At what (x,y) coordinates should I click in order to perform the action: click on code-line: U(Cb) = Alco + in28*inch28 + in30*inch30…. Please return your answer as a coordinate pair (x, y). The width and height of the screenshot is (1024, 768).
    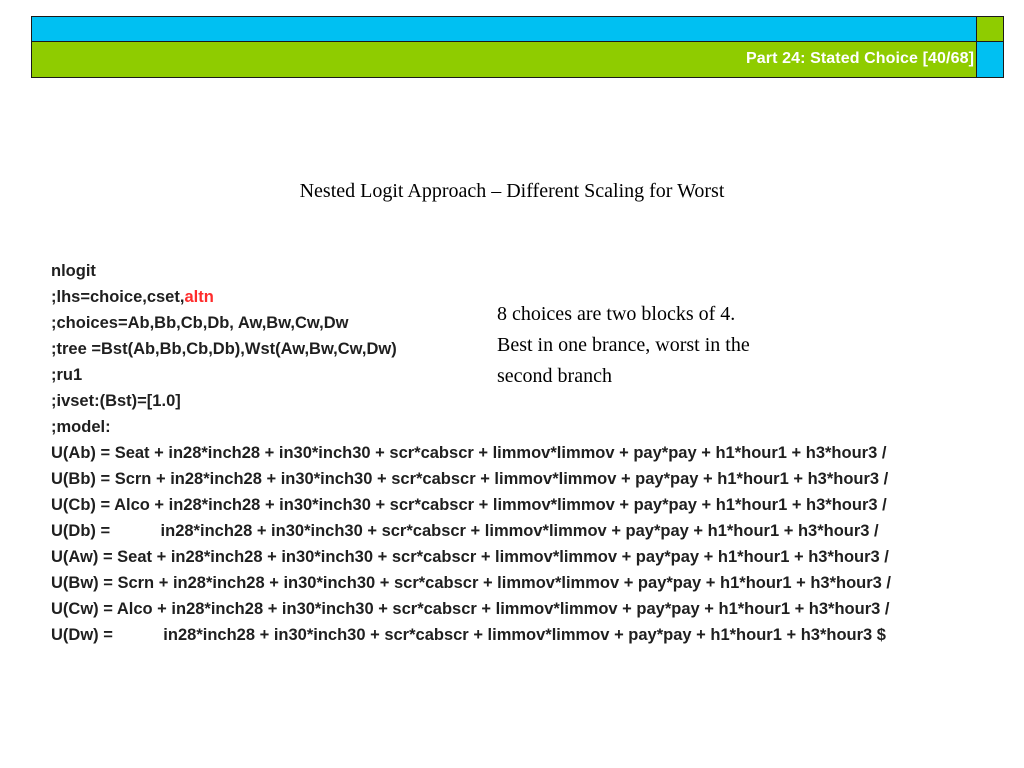
    Looking at the image, I should click on (469, 505).